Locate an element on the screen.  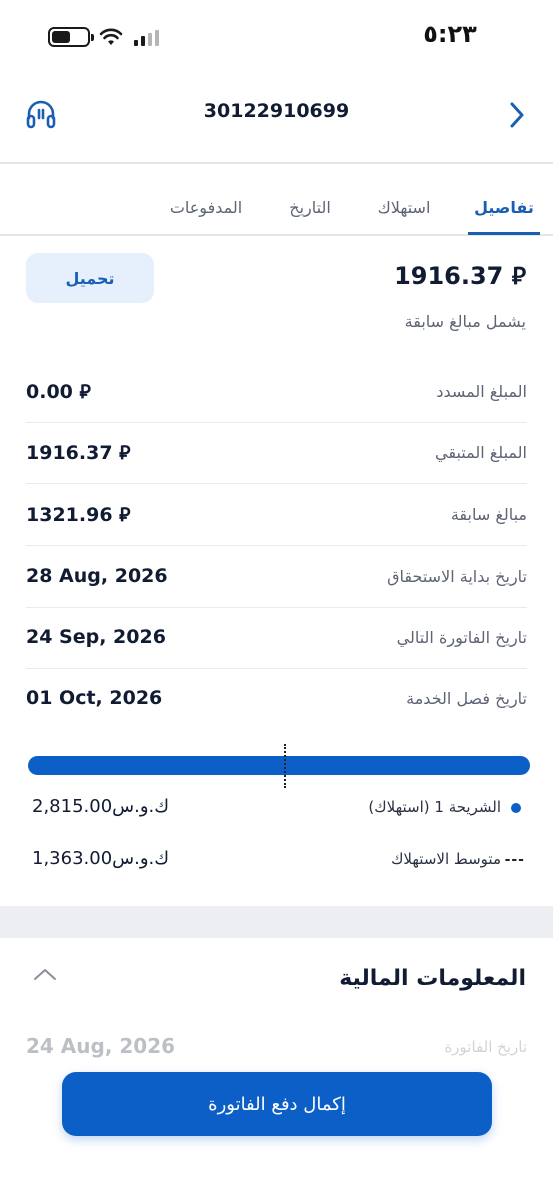
section-divider is located at coordinates (276, 922).